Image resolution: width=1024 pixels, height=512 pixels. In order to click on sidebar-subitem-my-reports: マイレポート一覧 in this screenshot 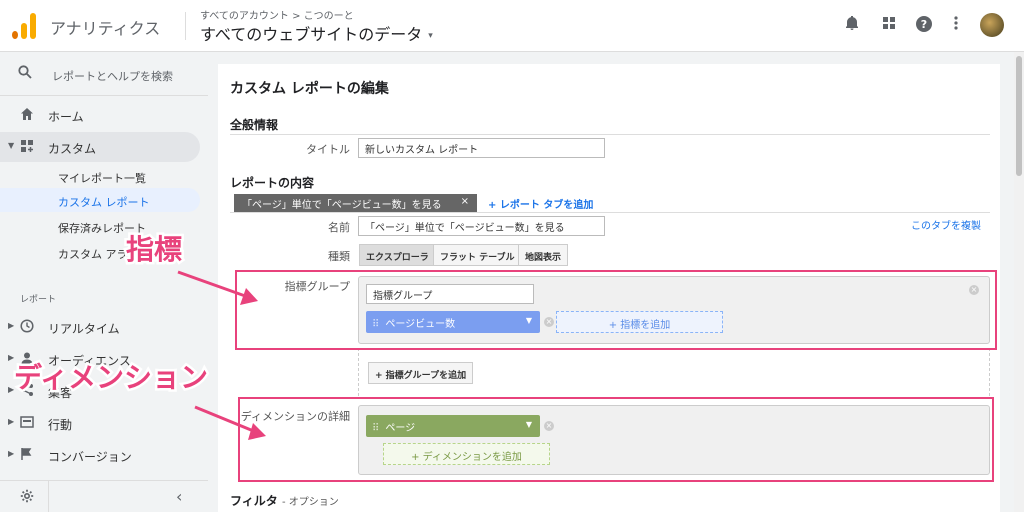, I will do `click(100, 176)`.